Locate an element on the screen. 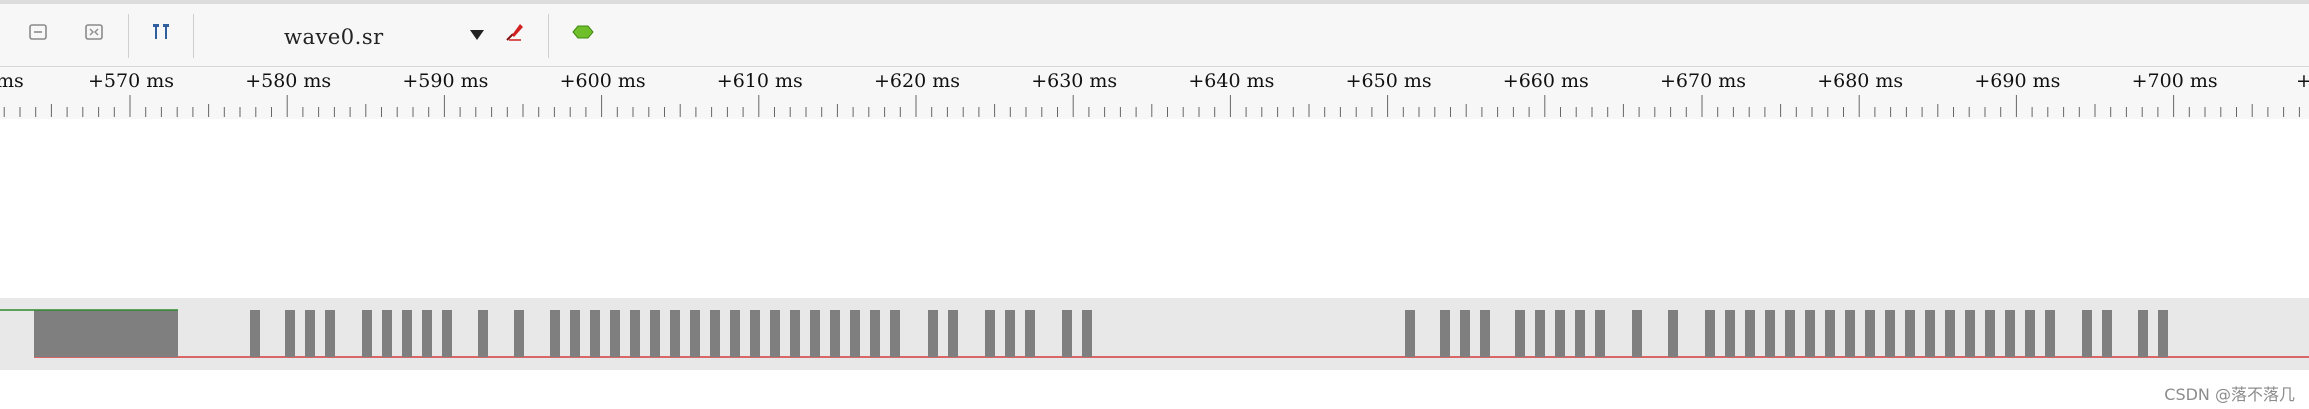 This screenshot has height=409, width=2309. add-decoder-button is located at coordinates (583, 34).